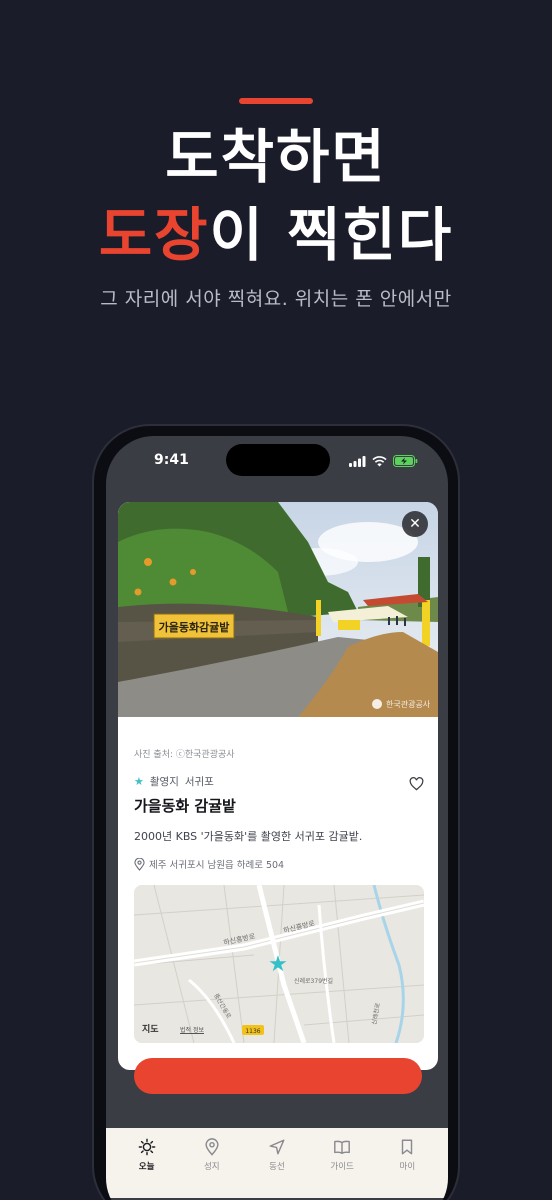 This screenshot has width=552, height=1200. Describe the element at coordinates (194, 627) in the screenshot. I see `photo-sign-text: 가을동화감귤밭` at that location.